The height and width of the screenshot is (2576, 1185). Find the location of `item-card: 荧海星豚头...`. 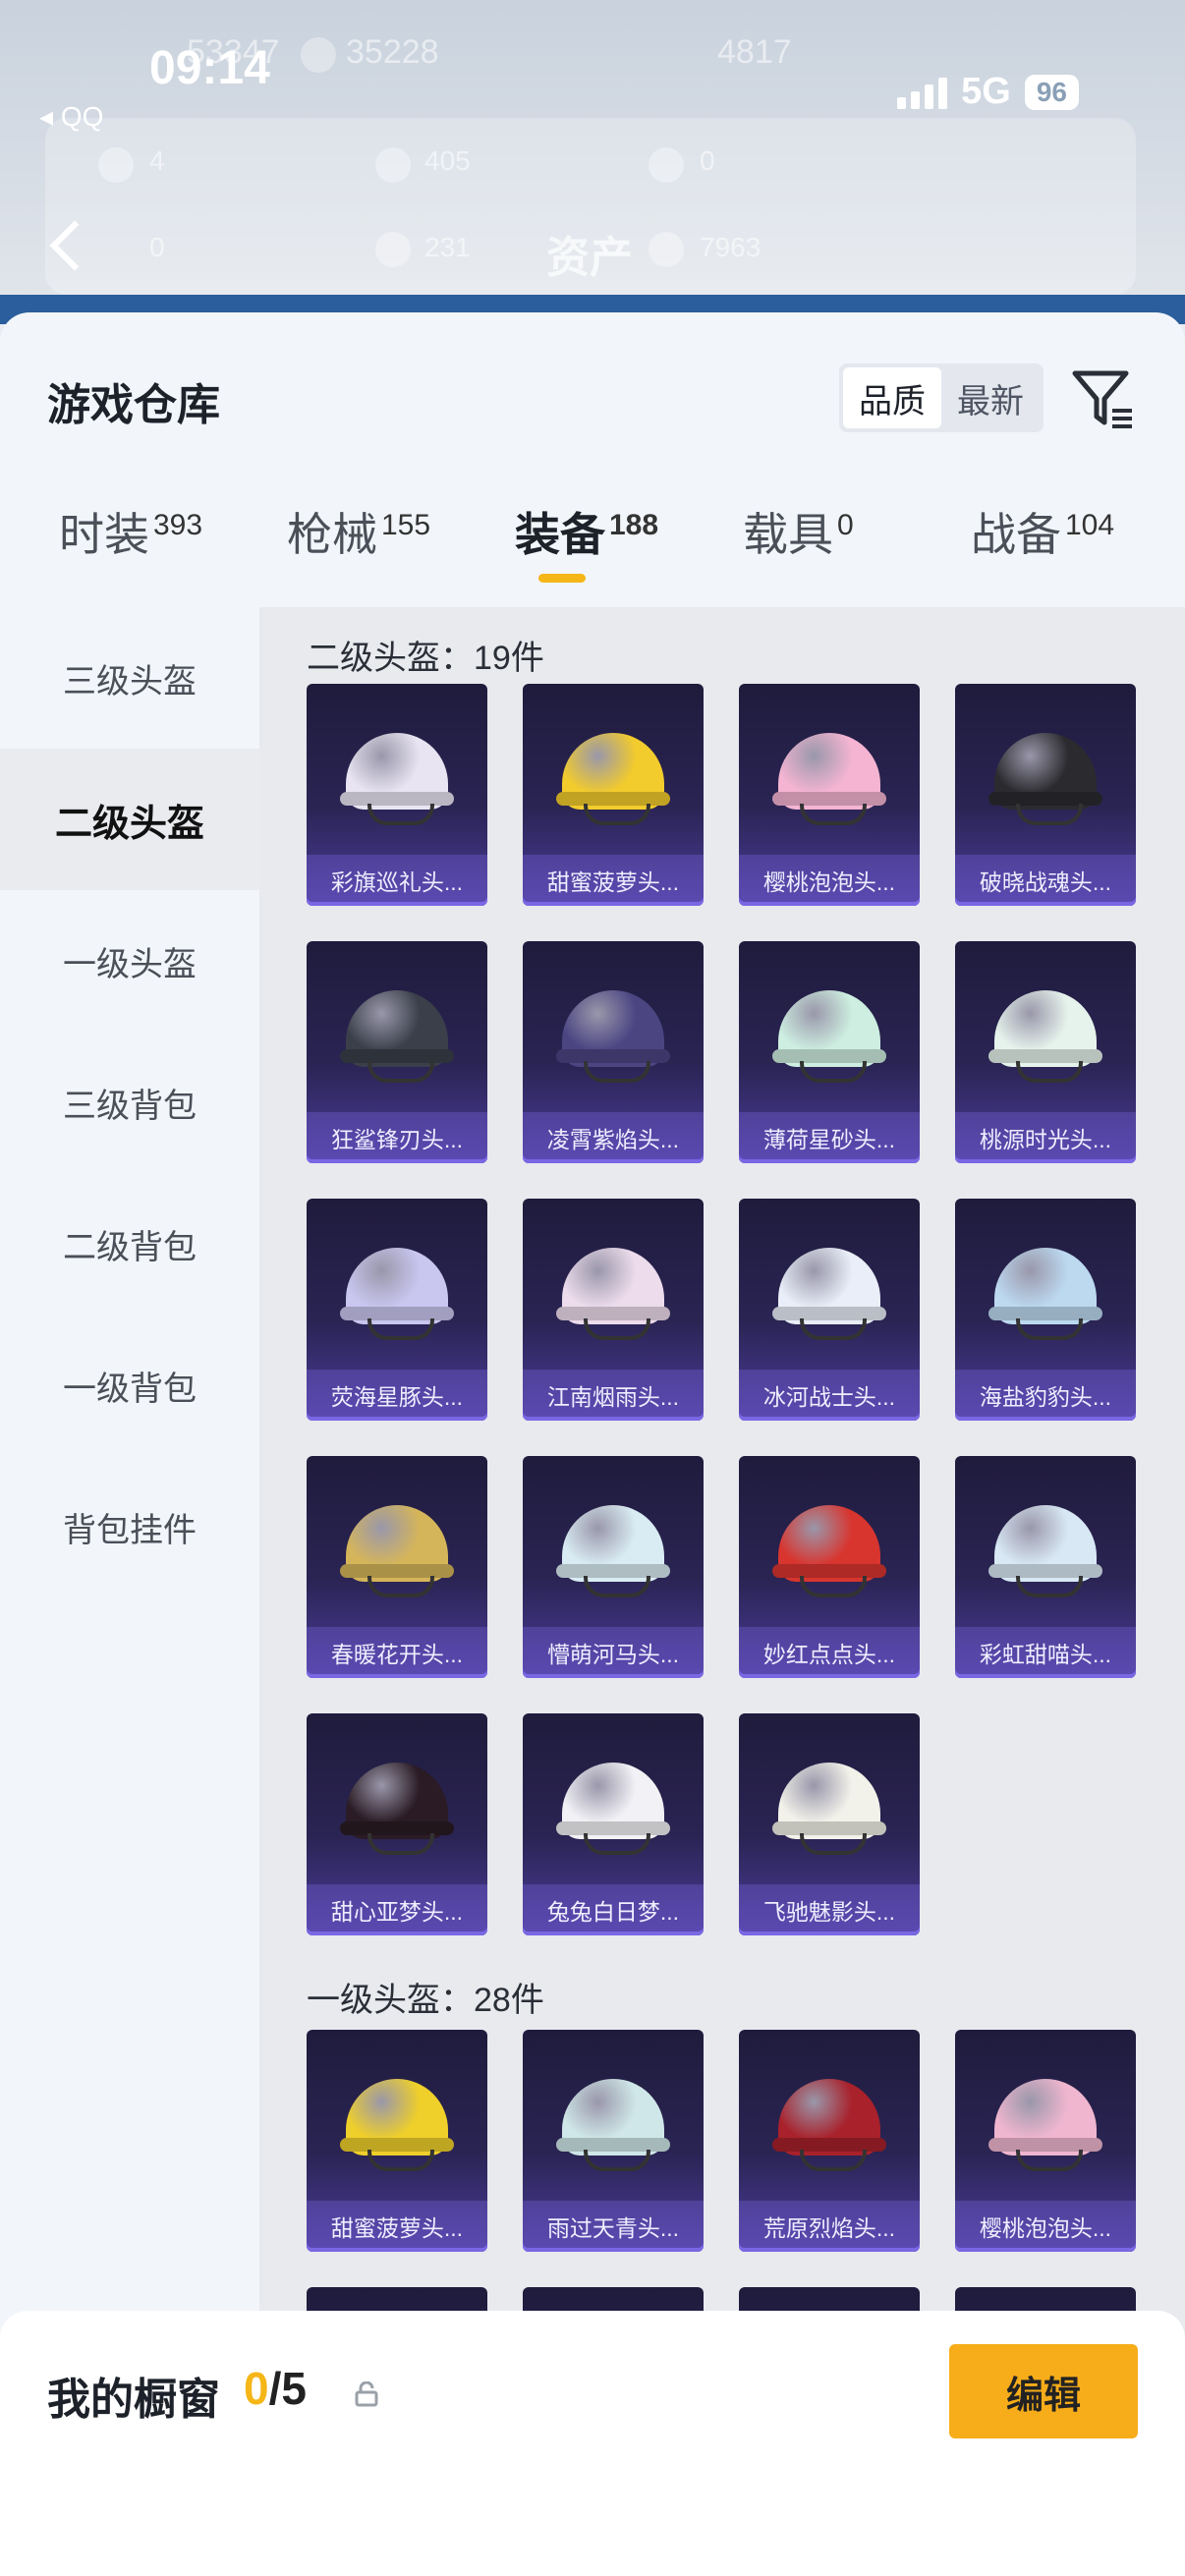

item-card: 荧海星豚头... is located at coordinates (397, 1310).